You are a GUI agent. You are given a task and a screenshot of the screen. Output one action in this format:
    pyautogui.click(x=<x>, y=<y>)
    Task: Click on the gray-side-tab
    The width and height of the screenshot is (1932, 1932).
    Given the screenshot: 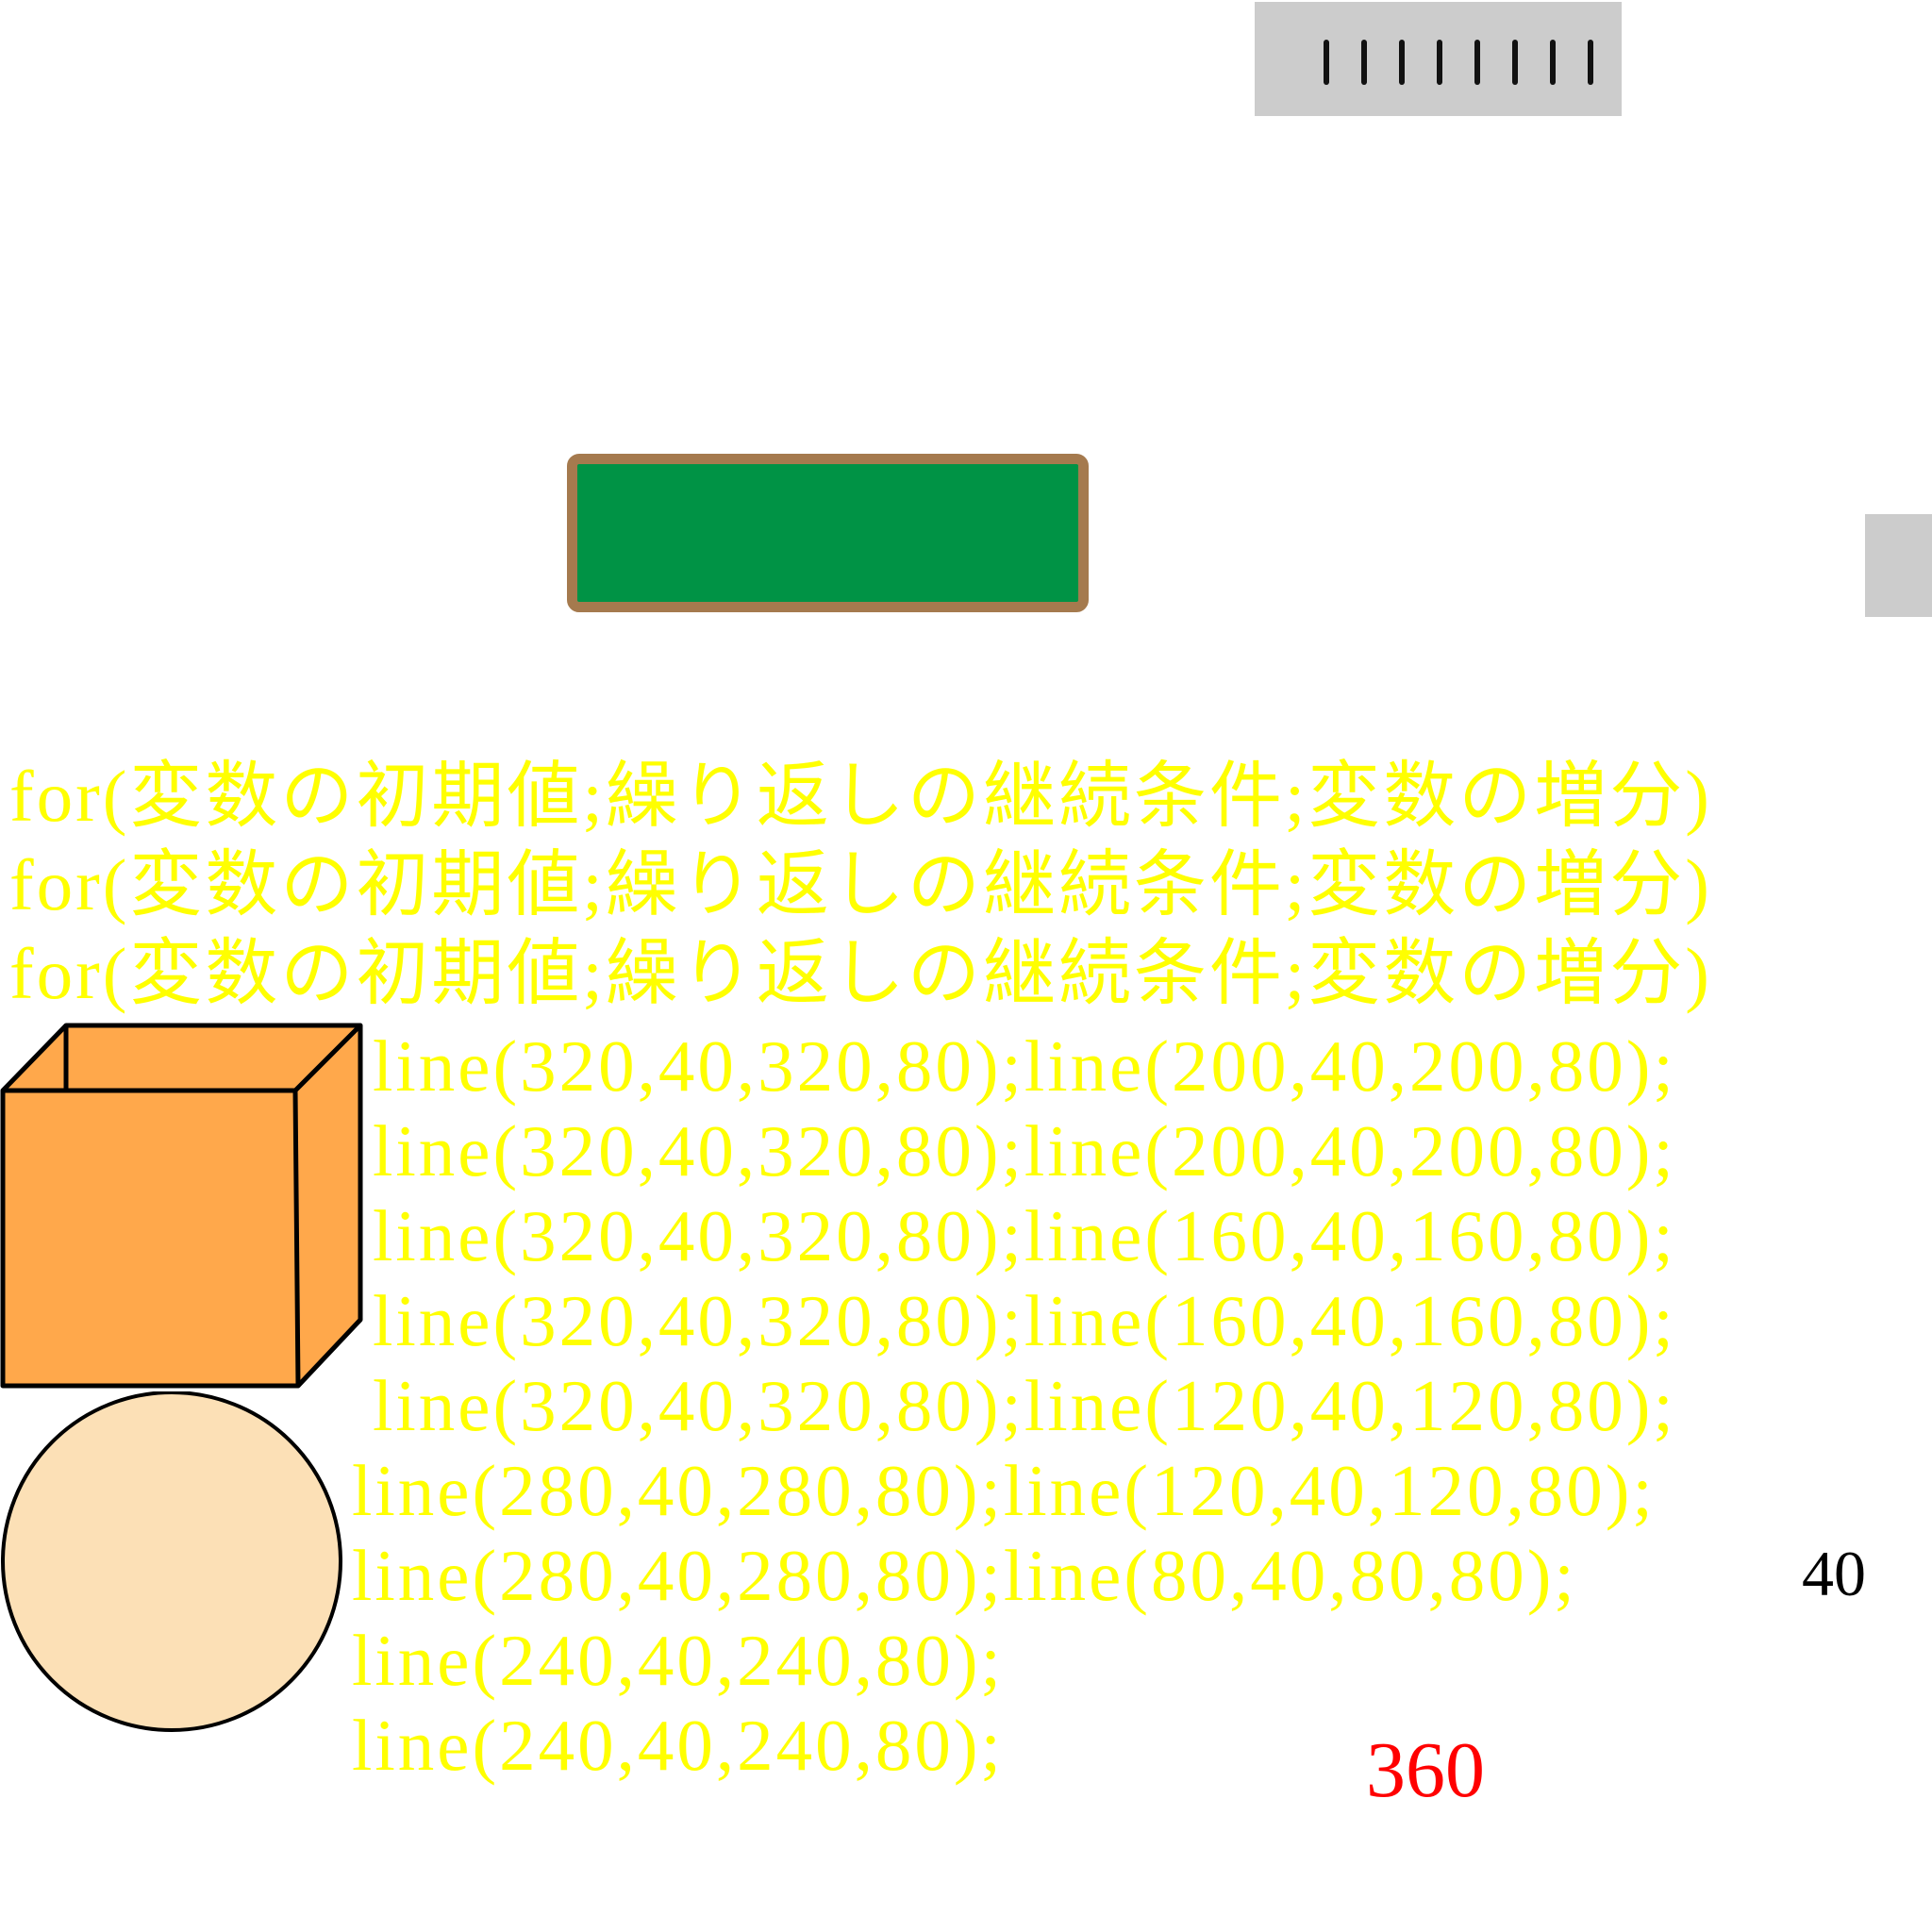 What is the action you would take?
    pyautogui.click(x=1898, y=566)
    